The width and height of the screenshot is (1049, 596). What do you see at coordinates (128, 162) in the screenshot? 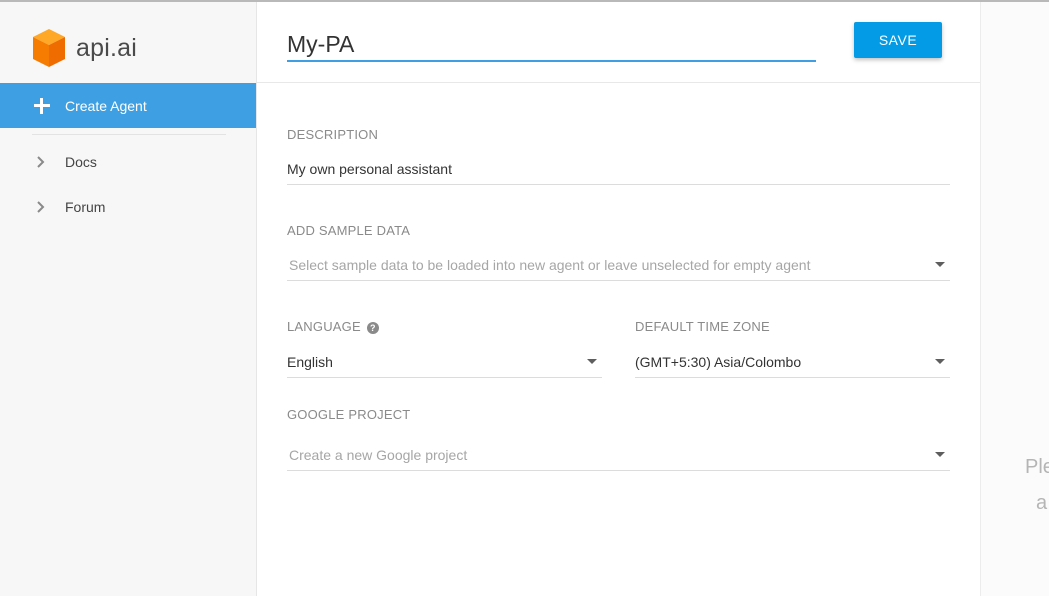
I see `sidebar-item-docs: Docs` at bounding box center [128, 162].